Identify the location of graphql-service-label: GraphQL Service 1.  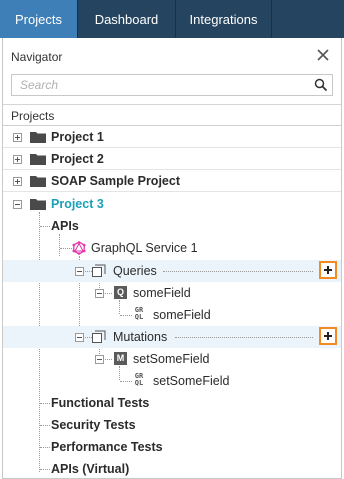
(144, 248).